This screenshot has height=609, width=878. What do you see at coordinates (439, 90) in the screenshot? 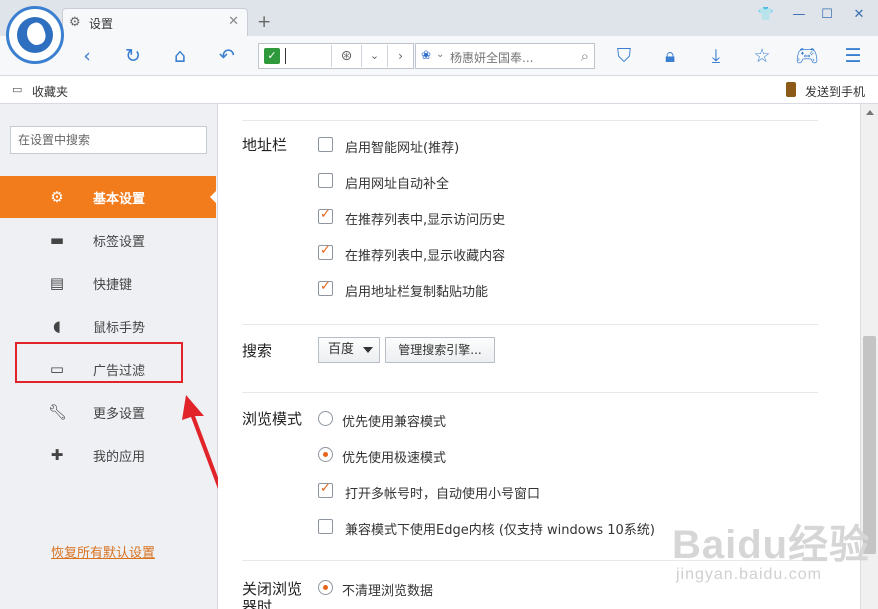
I see `bookmarks-bar: ▭ 收藏夹 发送到手机` at bounding box center [439, 90].